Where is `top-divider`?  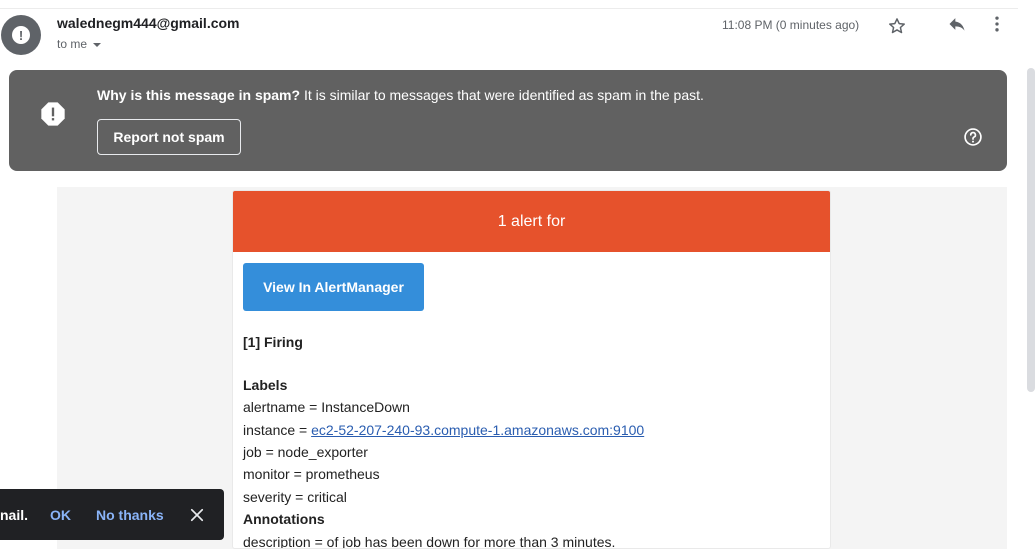 top-divider is located at coordinates (509, 8).